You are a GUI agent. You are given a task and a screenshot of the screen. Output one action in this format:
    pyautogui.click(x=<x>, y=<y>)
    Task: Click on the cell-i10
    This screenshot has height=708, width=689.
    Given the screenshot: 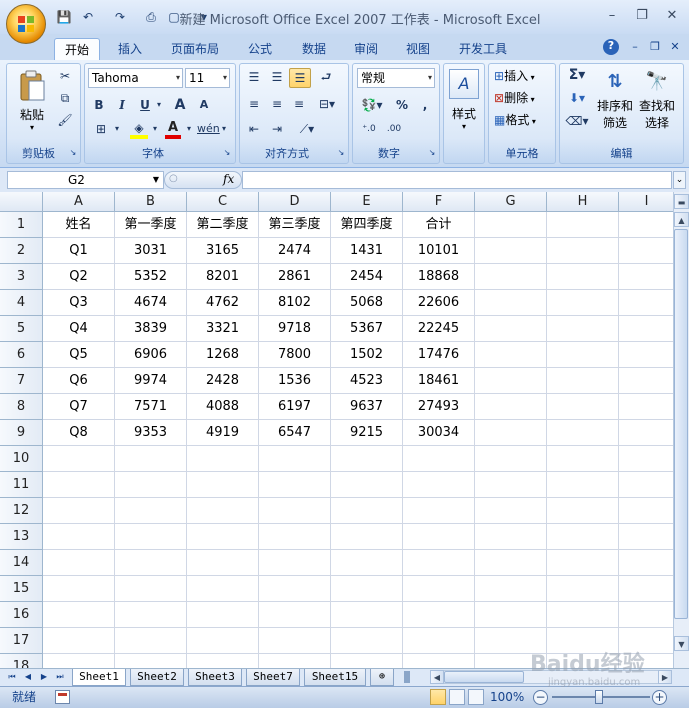 What is the action you would take?
    pyautogui.click(x=646, y=459)
    